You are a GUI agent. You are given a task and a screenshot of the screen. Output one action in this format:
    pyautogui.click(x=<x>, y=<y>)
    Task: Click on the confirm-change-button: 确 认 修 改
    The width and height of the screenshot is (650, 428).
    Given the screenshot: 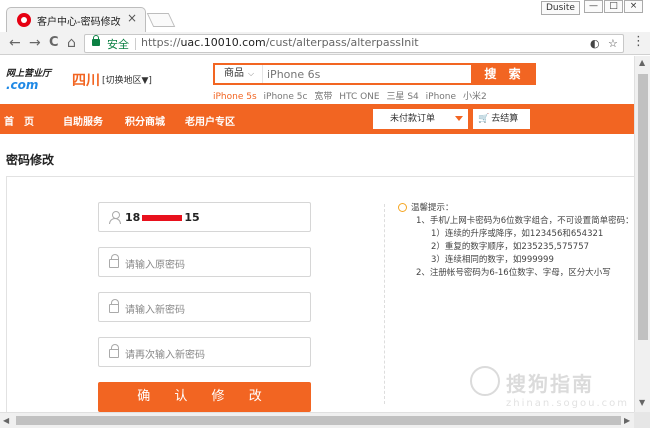 What is the action you would take?
    pyautogui.click(x=204, y=397)
    